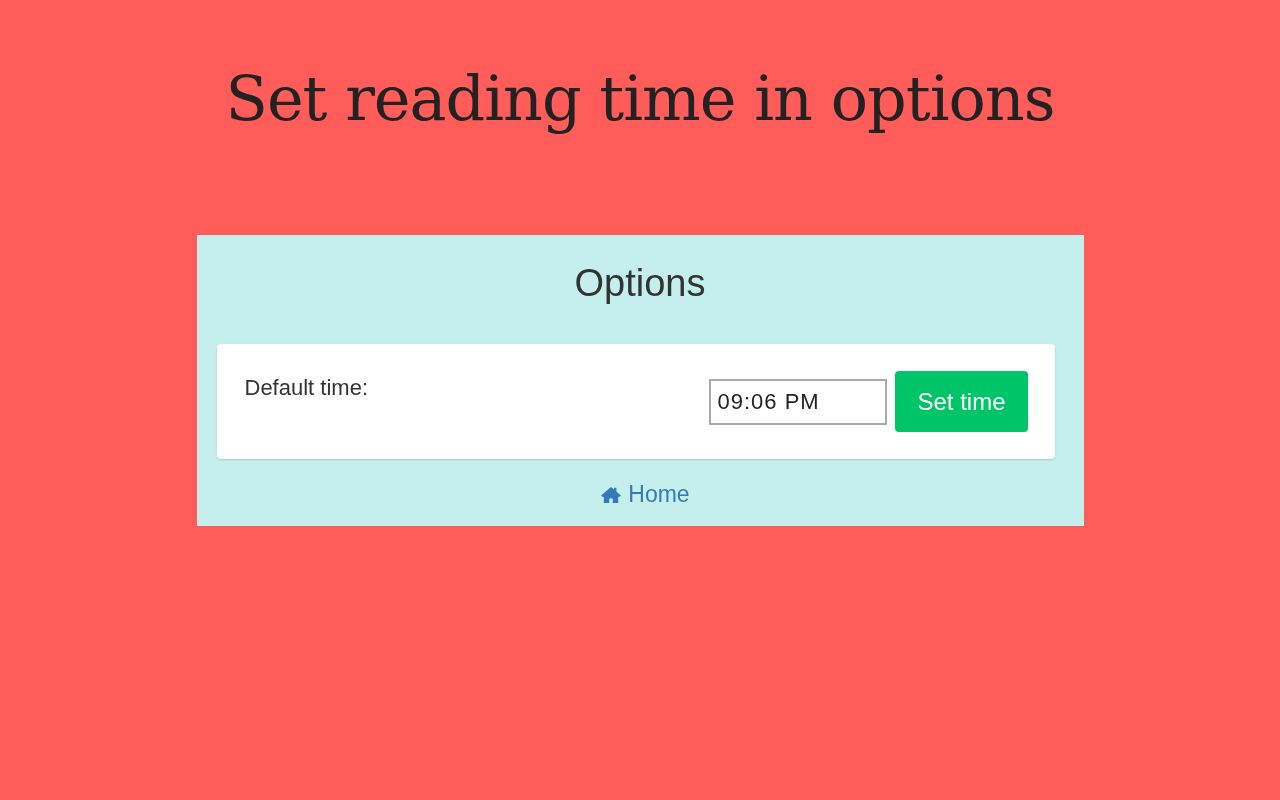 This screenshot has width=1280, height=800. I want to click on panel-title: Options, so click(640, 284).